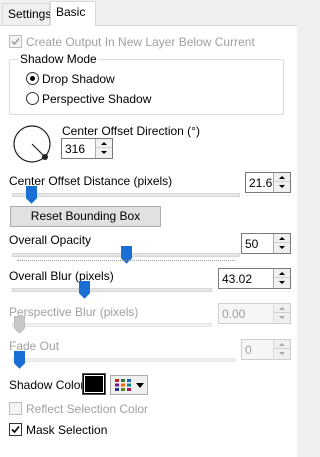 This screenshot has width=320, height=457. What do you see at coordinates (31, 195) in the screenshot?
I see `center-offset-distance-slider` at bounding box center [31, 195].